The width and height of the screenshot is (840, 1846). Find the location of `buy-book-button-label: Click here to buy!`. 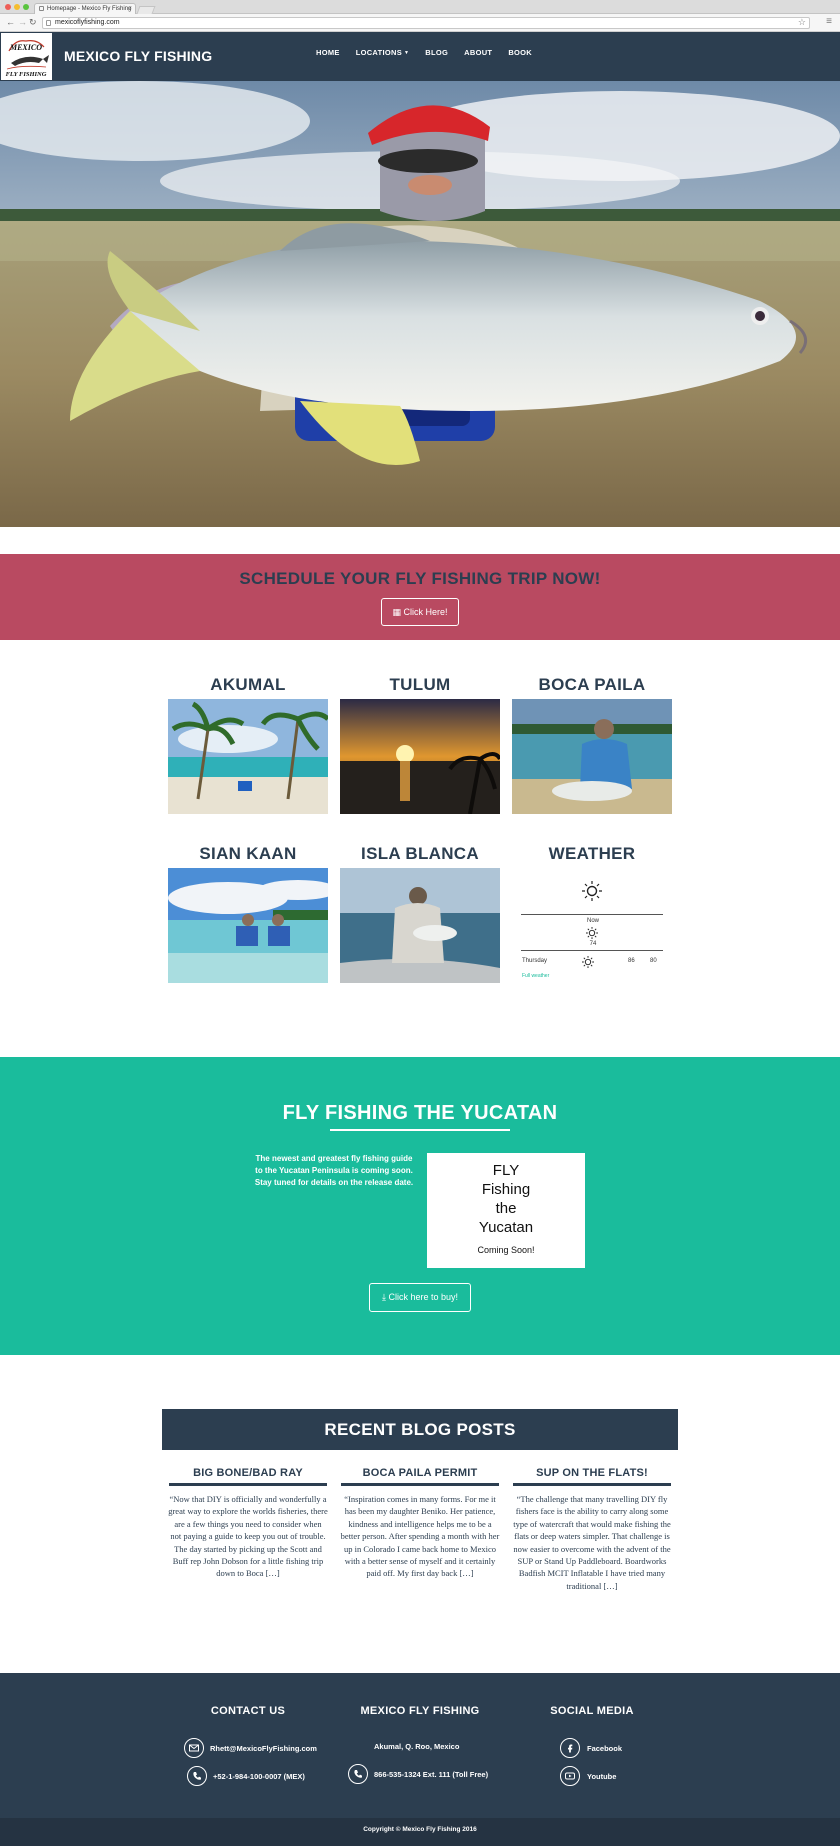

buy-book-button-label: Click here to buy! is located at coordinates (423, 1297).